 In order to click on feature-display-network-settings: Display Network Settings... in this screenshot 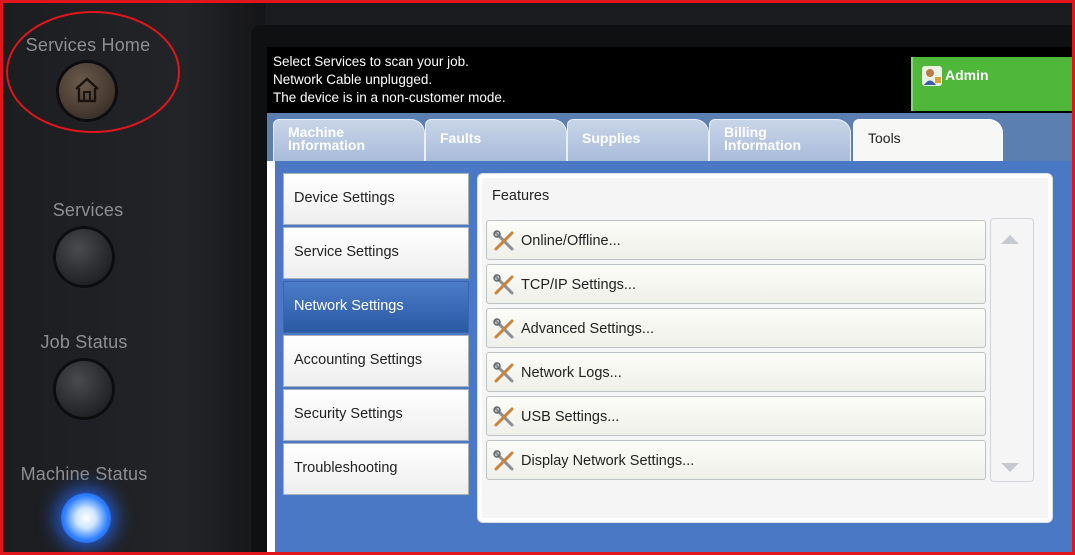, I will do `click(736, 460)`.